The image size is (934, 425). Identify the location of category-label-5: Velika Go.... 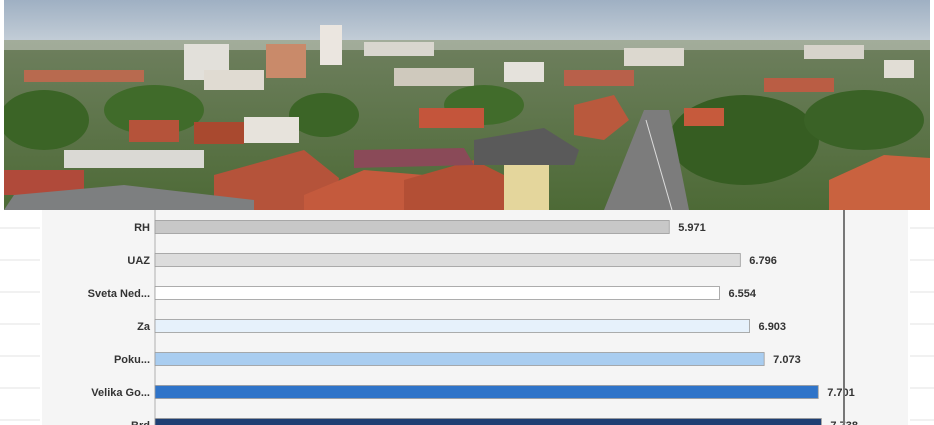
(120, 393).